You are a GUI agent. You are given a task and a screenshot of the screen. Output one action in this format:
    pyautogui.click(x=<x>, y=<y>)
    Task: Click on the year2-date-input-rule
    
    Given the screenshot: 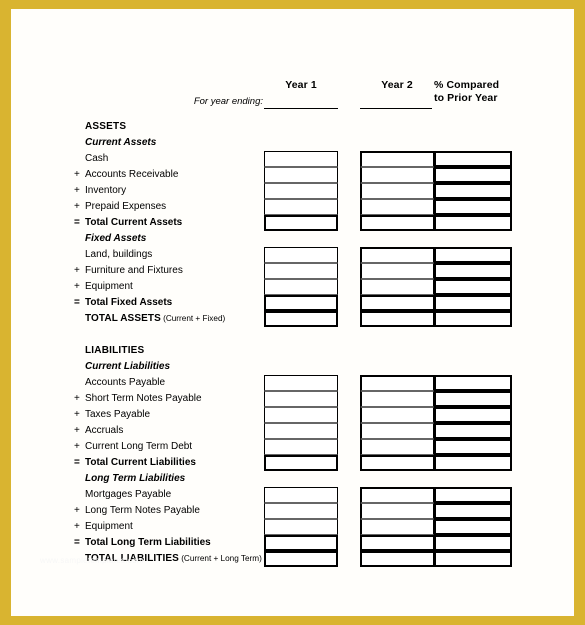 What is the action you would take?
    pyautogui.click(x=396, y=108)
    